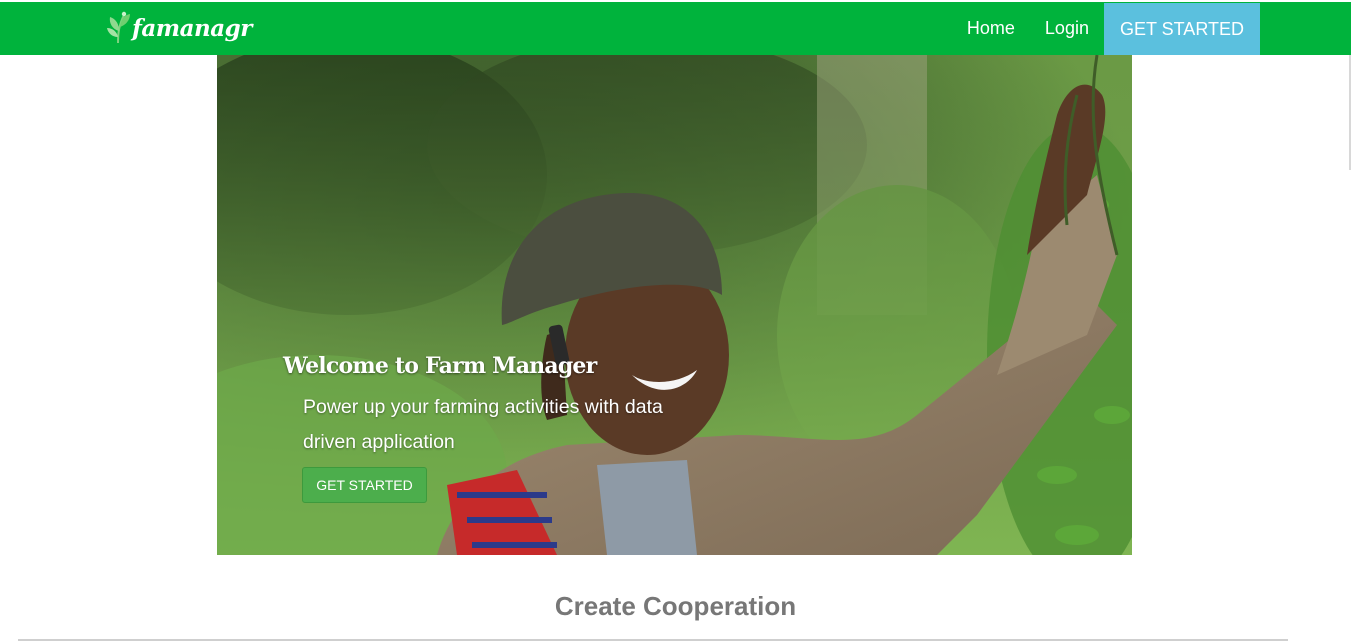  What do you see at coordinates (118, 27) in the screenshot?
I see `leaf-icon` at bounding box center [118, 27].